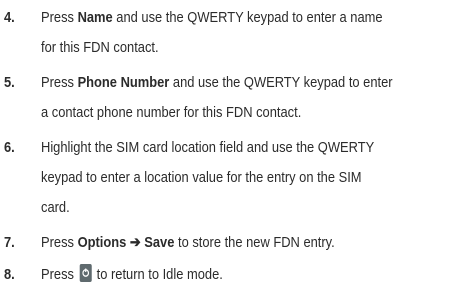 The height and width of the screenshot is (292, 470). I want to click on step-line: Press to return to Idle mode., so click(254, 275).